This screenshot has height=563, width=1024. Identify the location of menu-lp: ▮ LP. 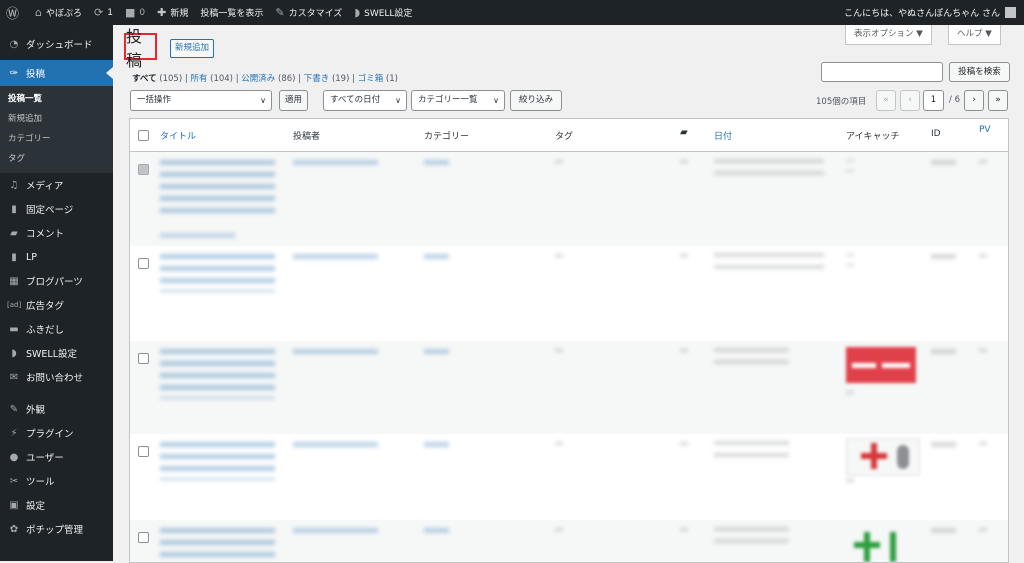
(56, 257).